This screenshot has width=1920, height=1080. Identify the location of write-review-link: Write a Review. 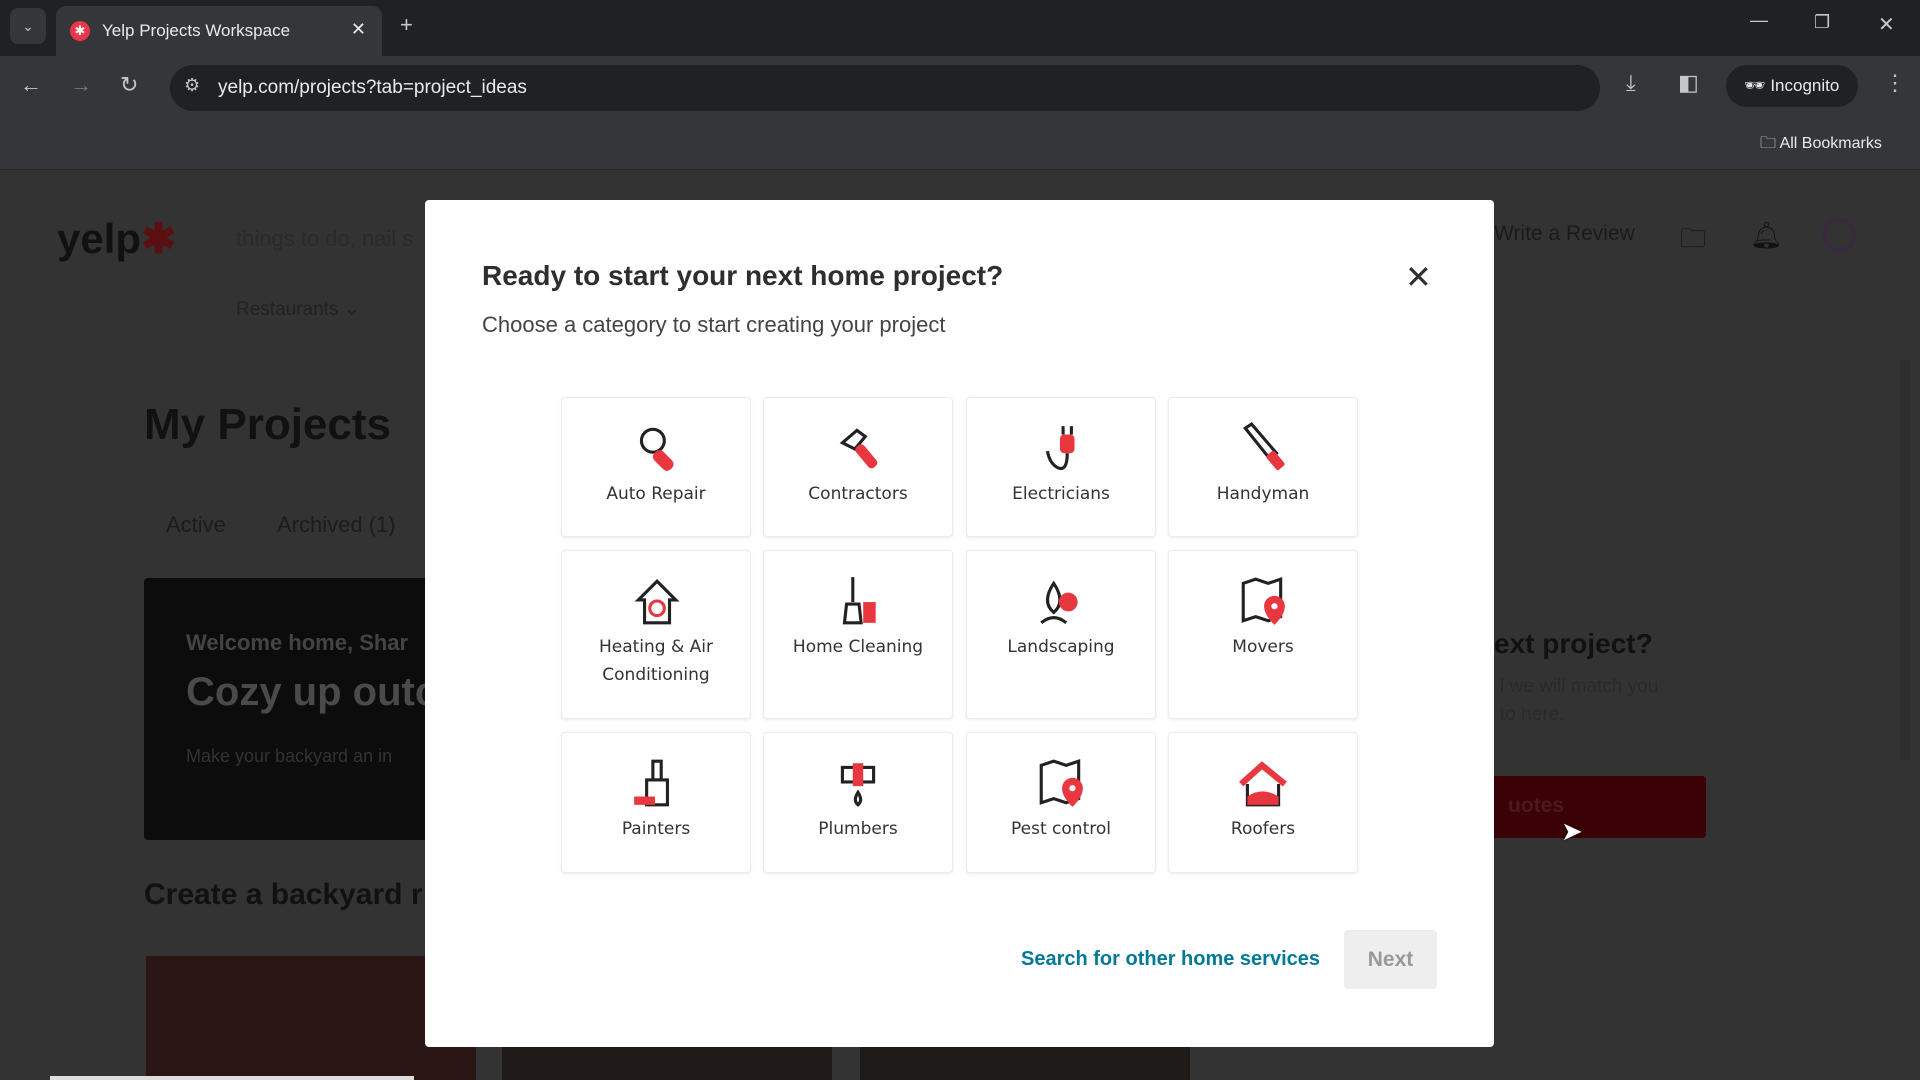
(1564, 234).